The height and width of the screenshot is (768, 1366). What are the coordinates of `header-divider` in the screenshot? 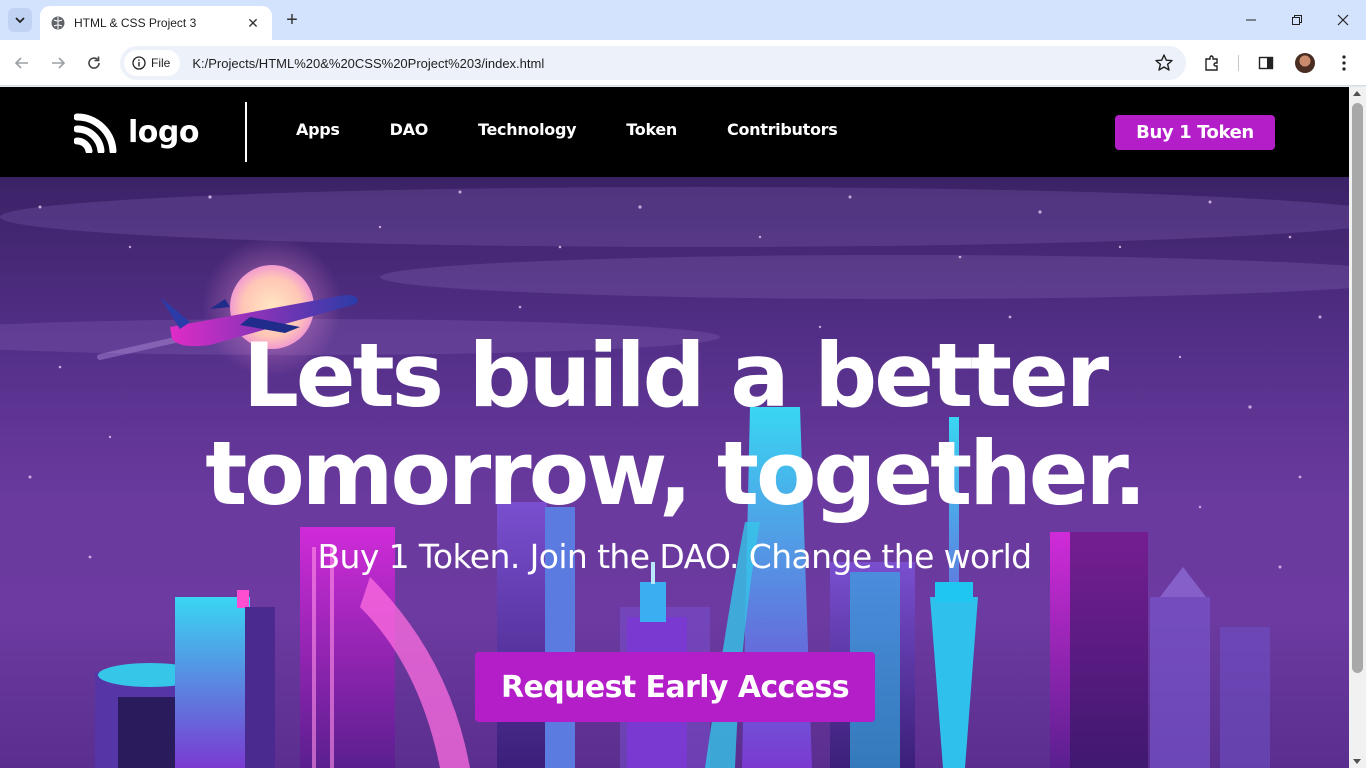 It's located at (246, 132).